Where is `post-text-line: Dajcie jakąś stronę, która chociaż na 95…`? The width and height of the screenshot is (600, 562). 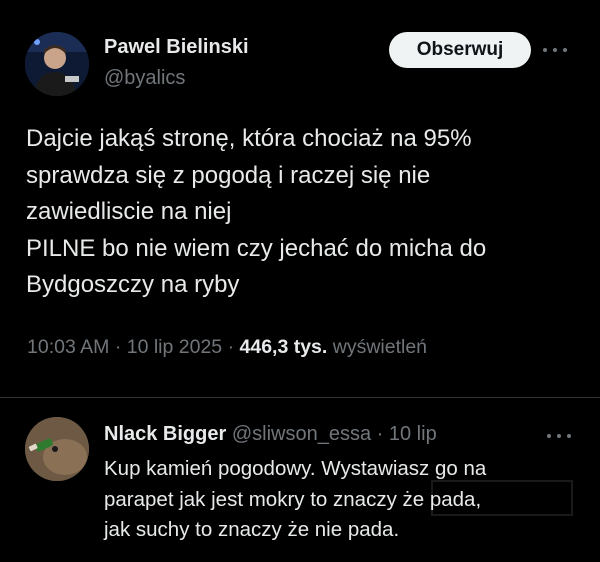 post-text-line: Dajcie jakąś stronę, która chociaż na 95… is located at coordinates (249, 138).